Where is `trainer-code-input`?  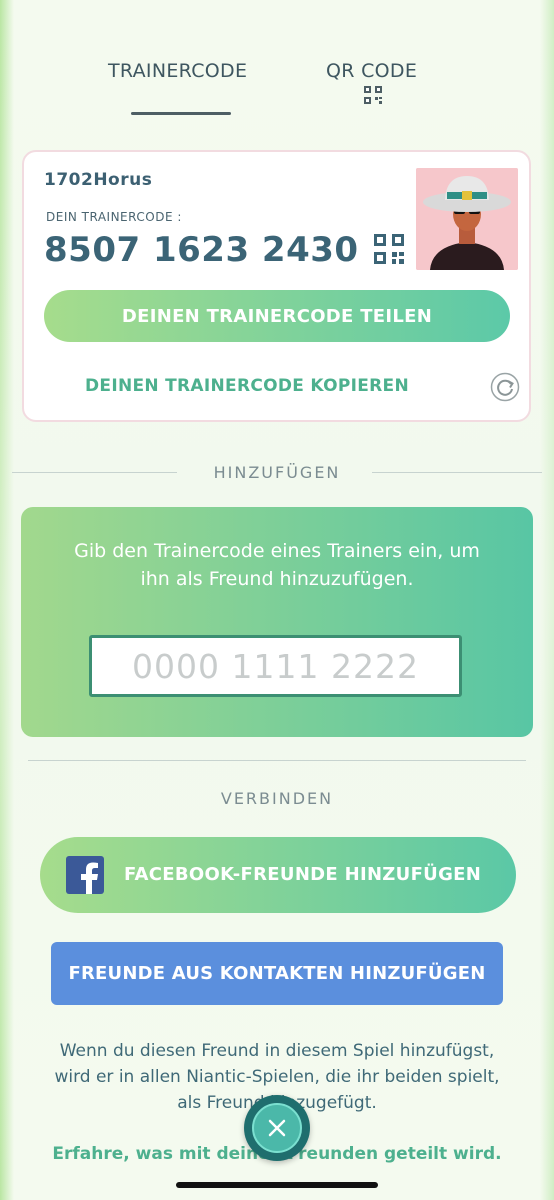 trainer-code-input is located at coordinates (275, 666).